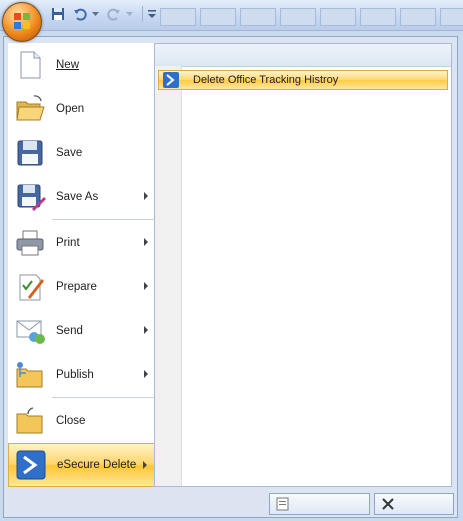  Describe the element at coordinates (31, 465) in the screenshot. I see `esecure-icon` at that location.